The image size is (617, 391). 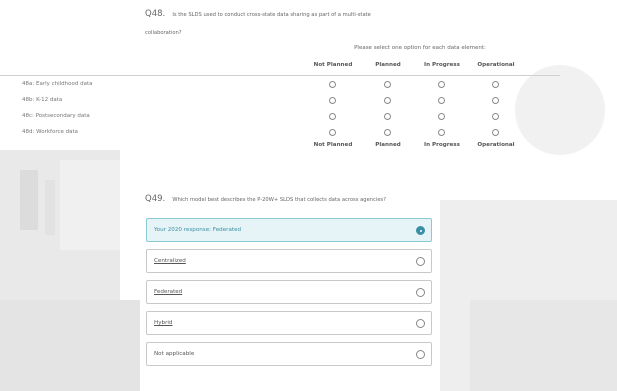 I want to click on radio-48b-planned, so click(x=387, y=100).